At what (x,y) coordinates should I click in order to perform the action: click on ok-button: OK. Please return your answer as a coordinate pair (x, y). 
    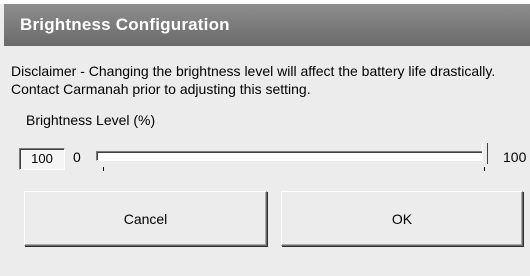
    Looking at the image, I should click on (402, 218).